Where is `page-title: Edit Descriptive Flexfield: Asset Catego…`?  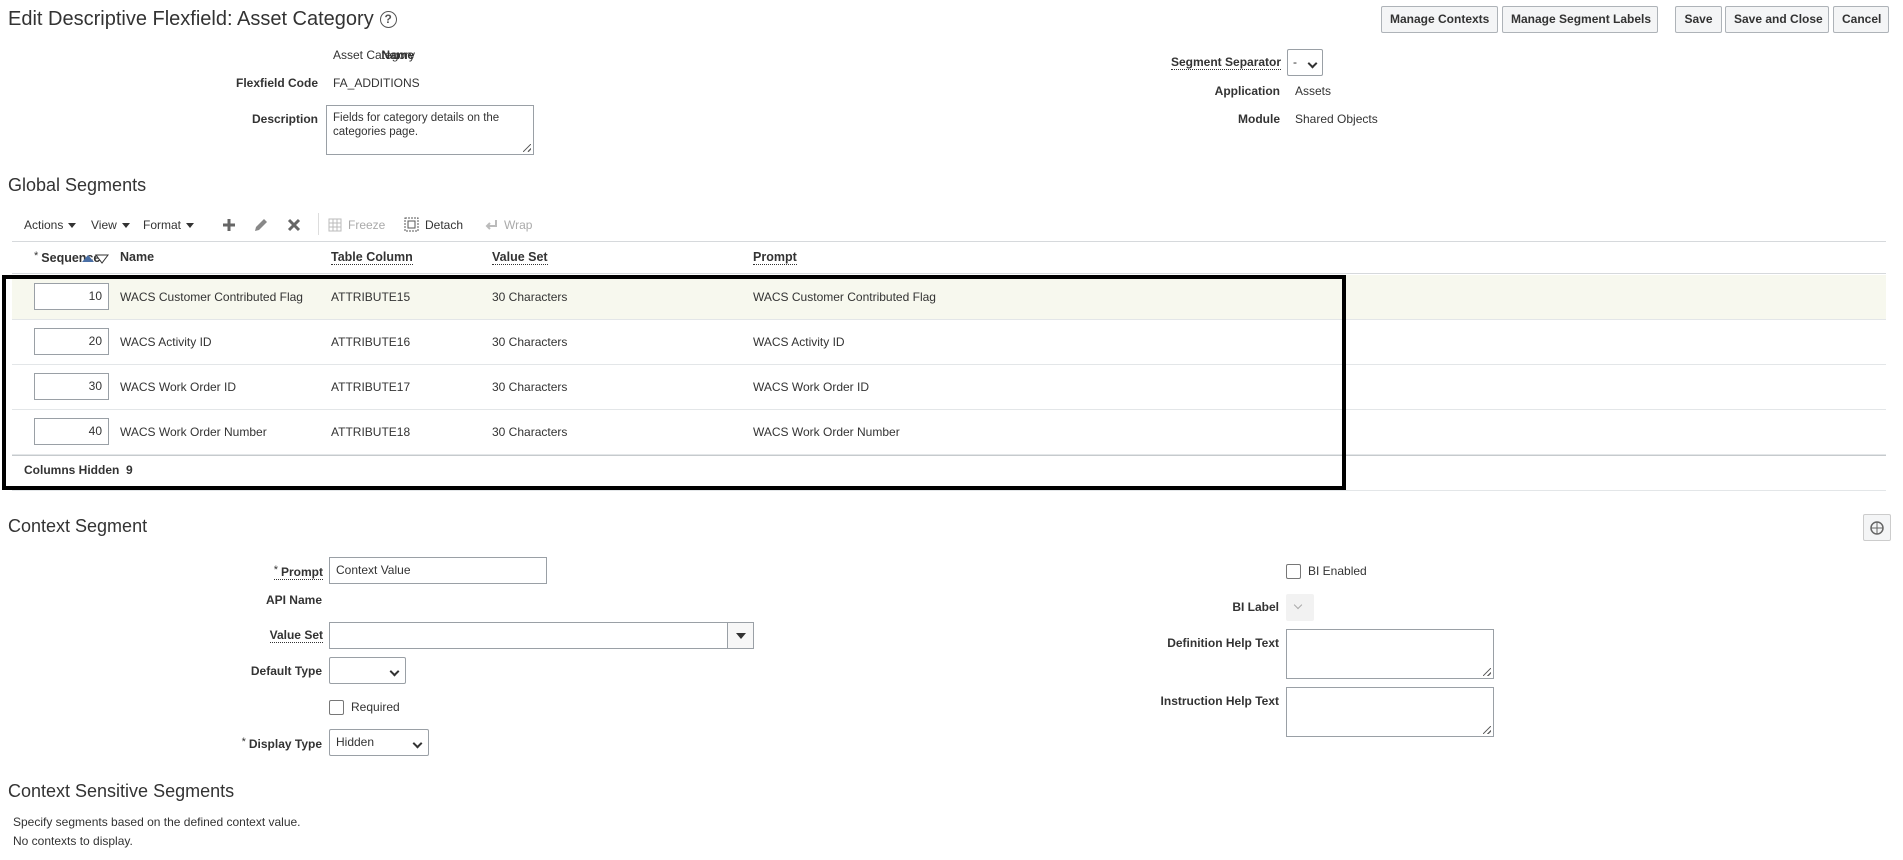 page-title: Edit Descriptive Flexfield: Asset Catego… is located at coordinates (202, 19).